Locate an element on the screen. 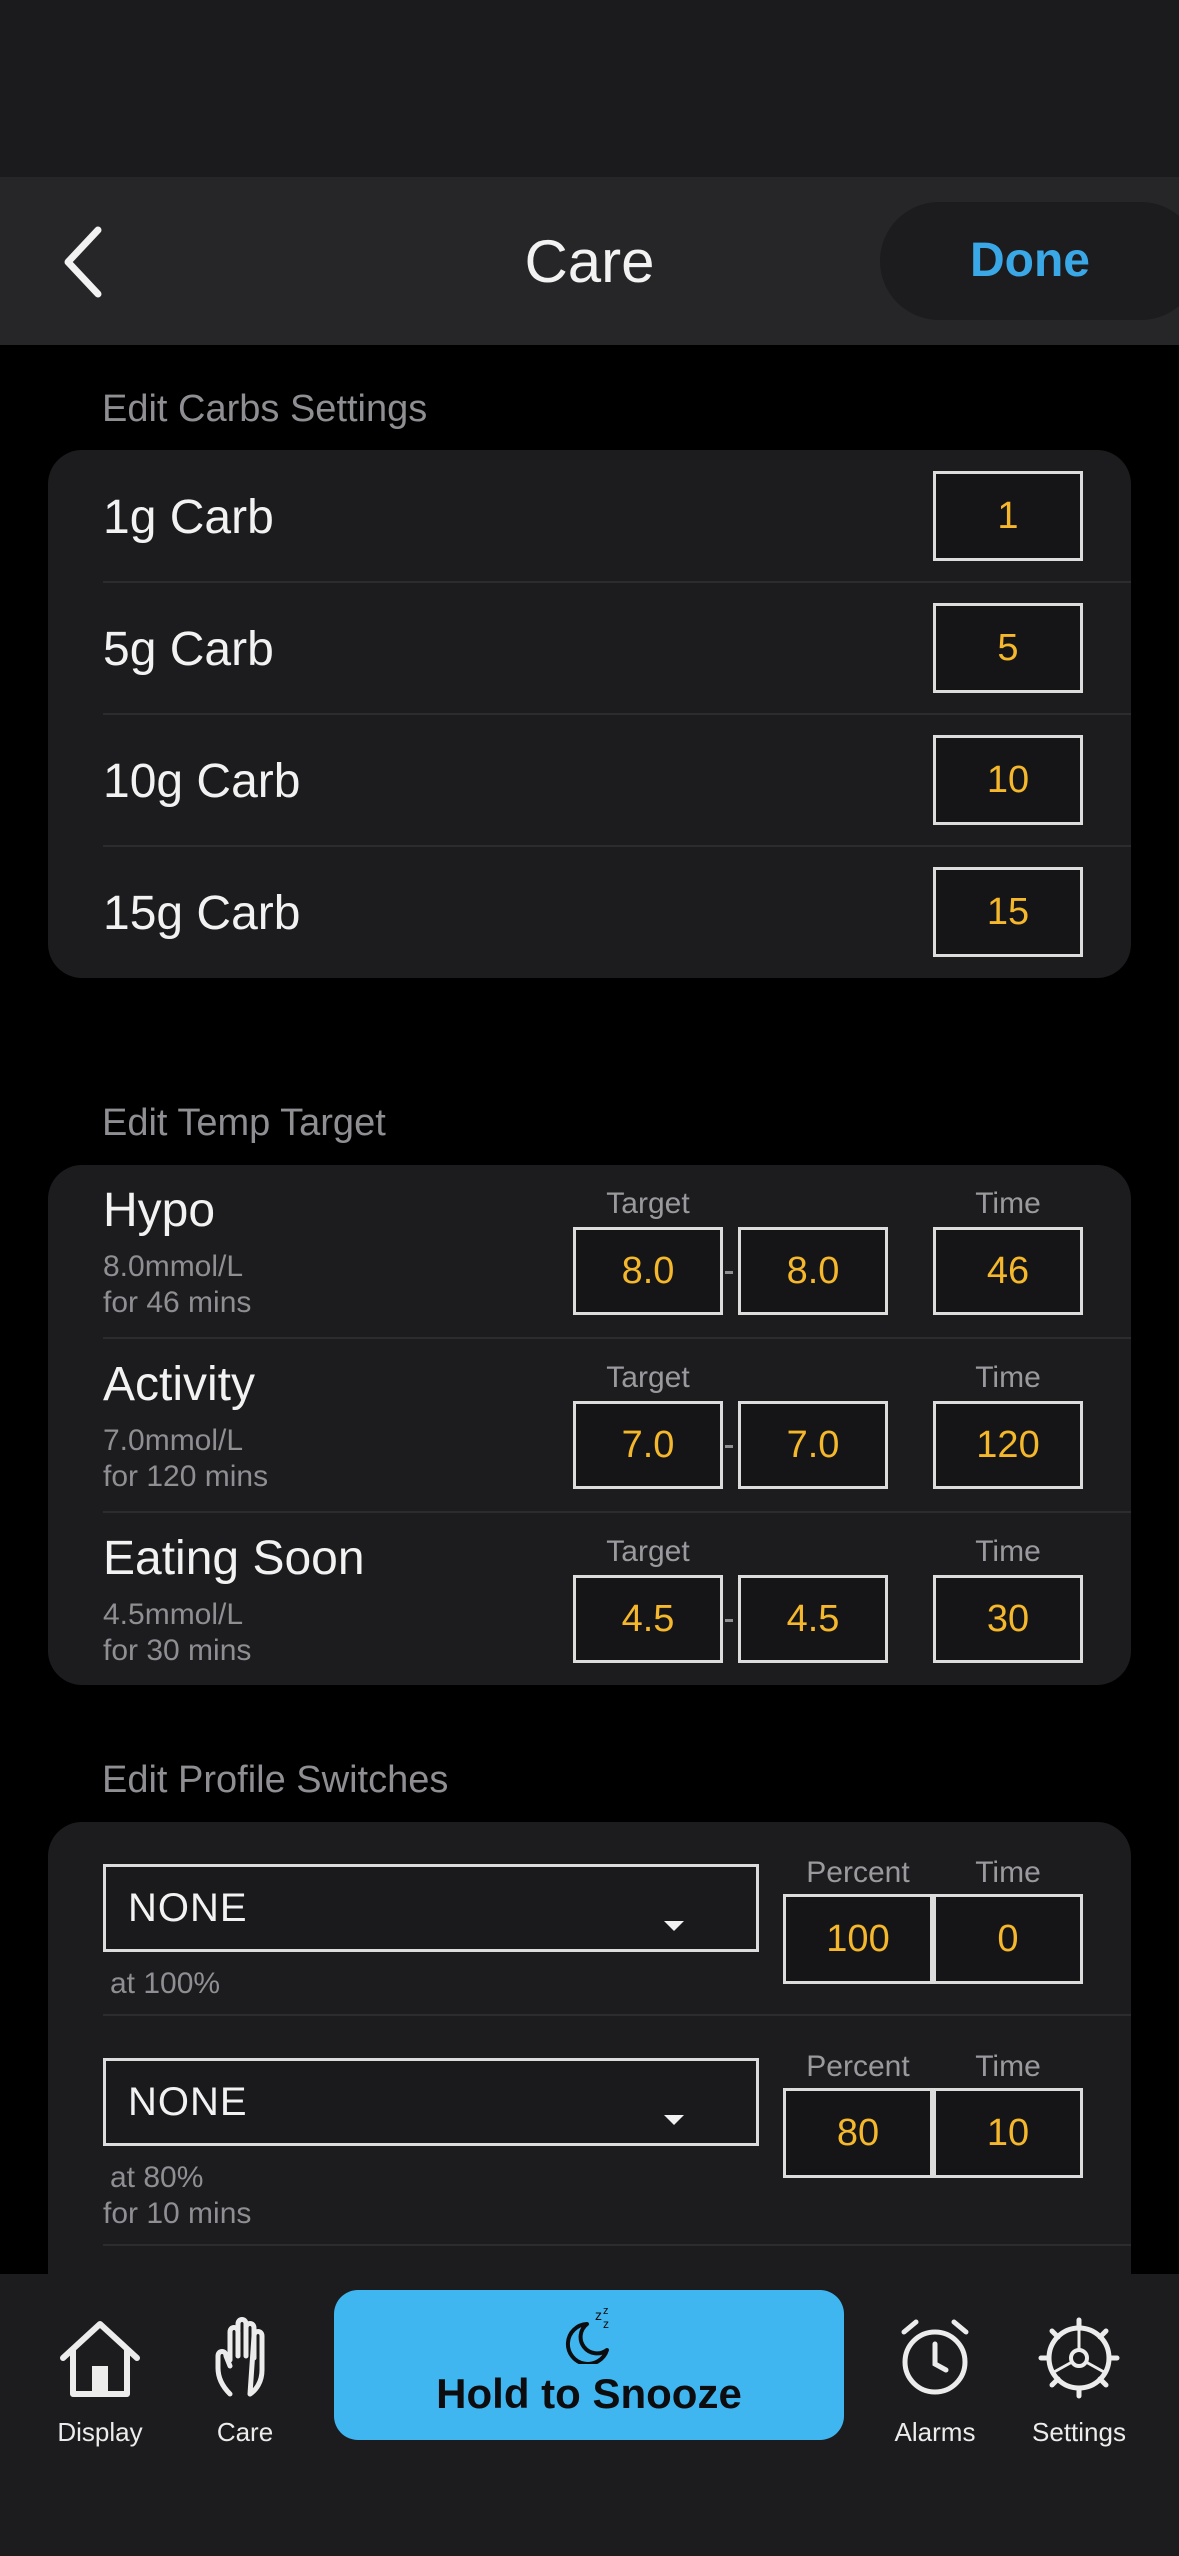  carb-value-input: 5 is located at coordinates (1008, 648).